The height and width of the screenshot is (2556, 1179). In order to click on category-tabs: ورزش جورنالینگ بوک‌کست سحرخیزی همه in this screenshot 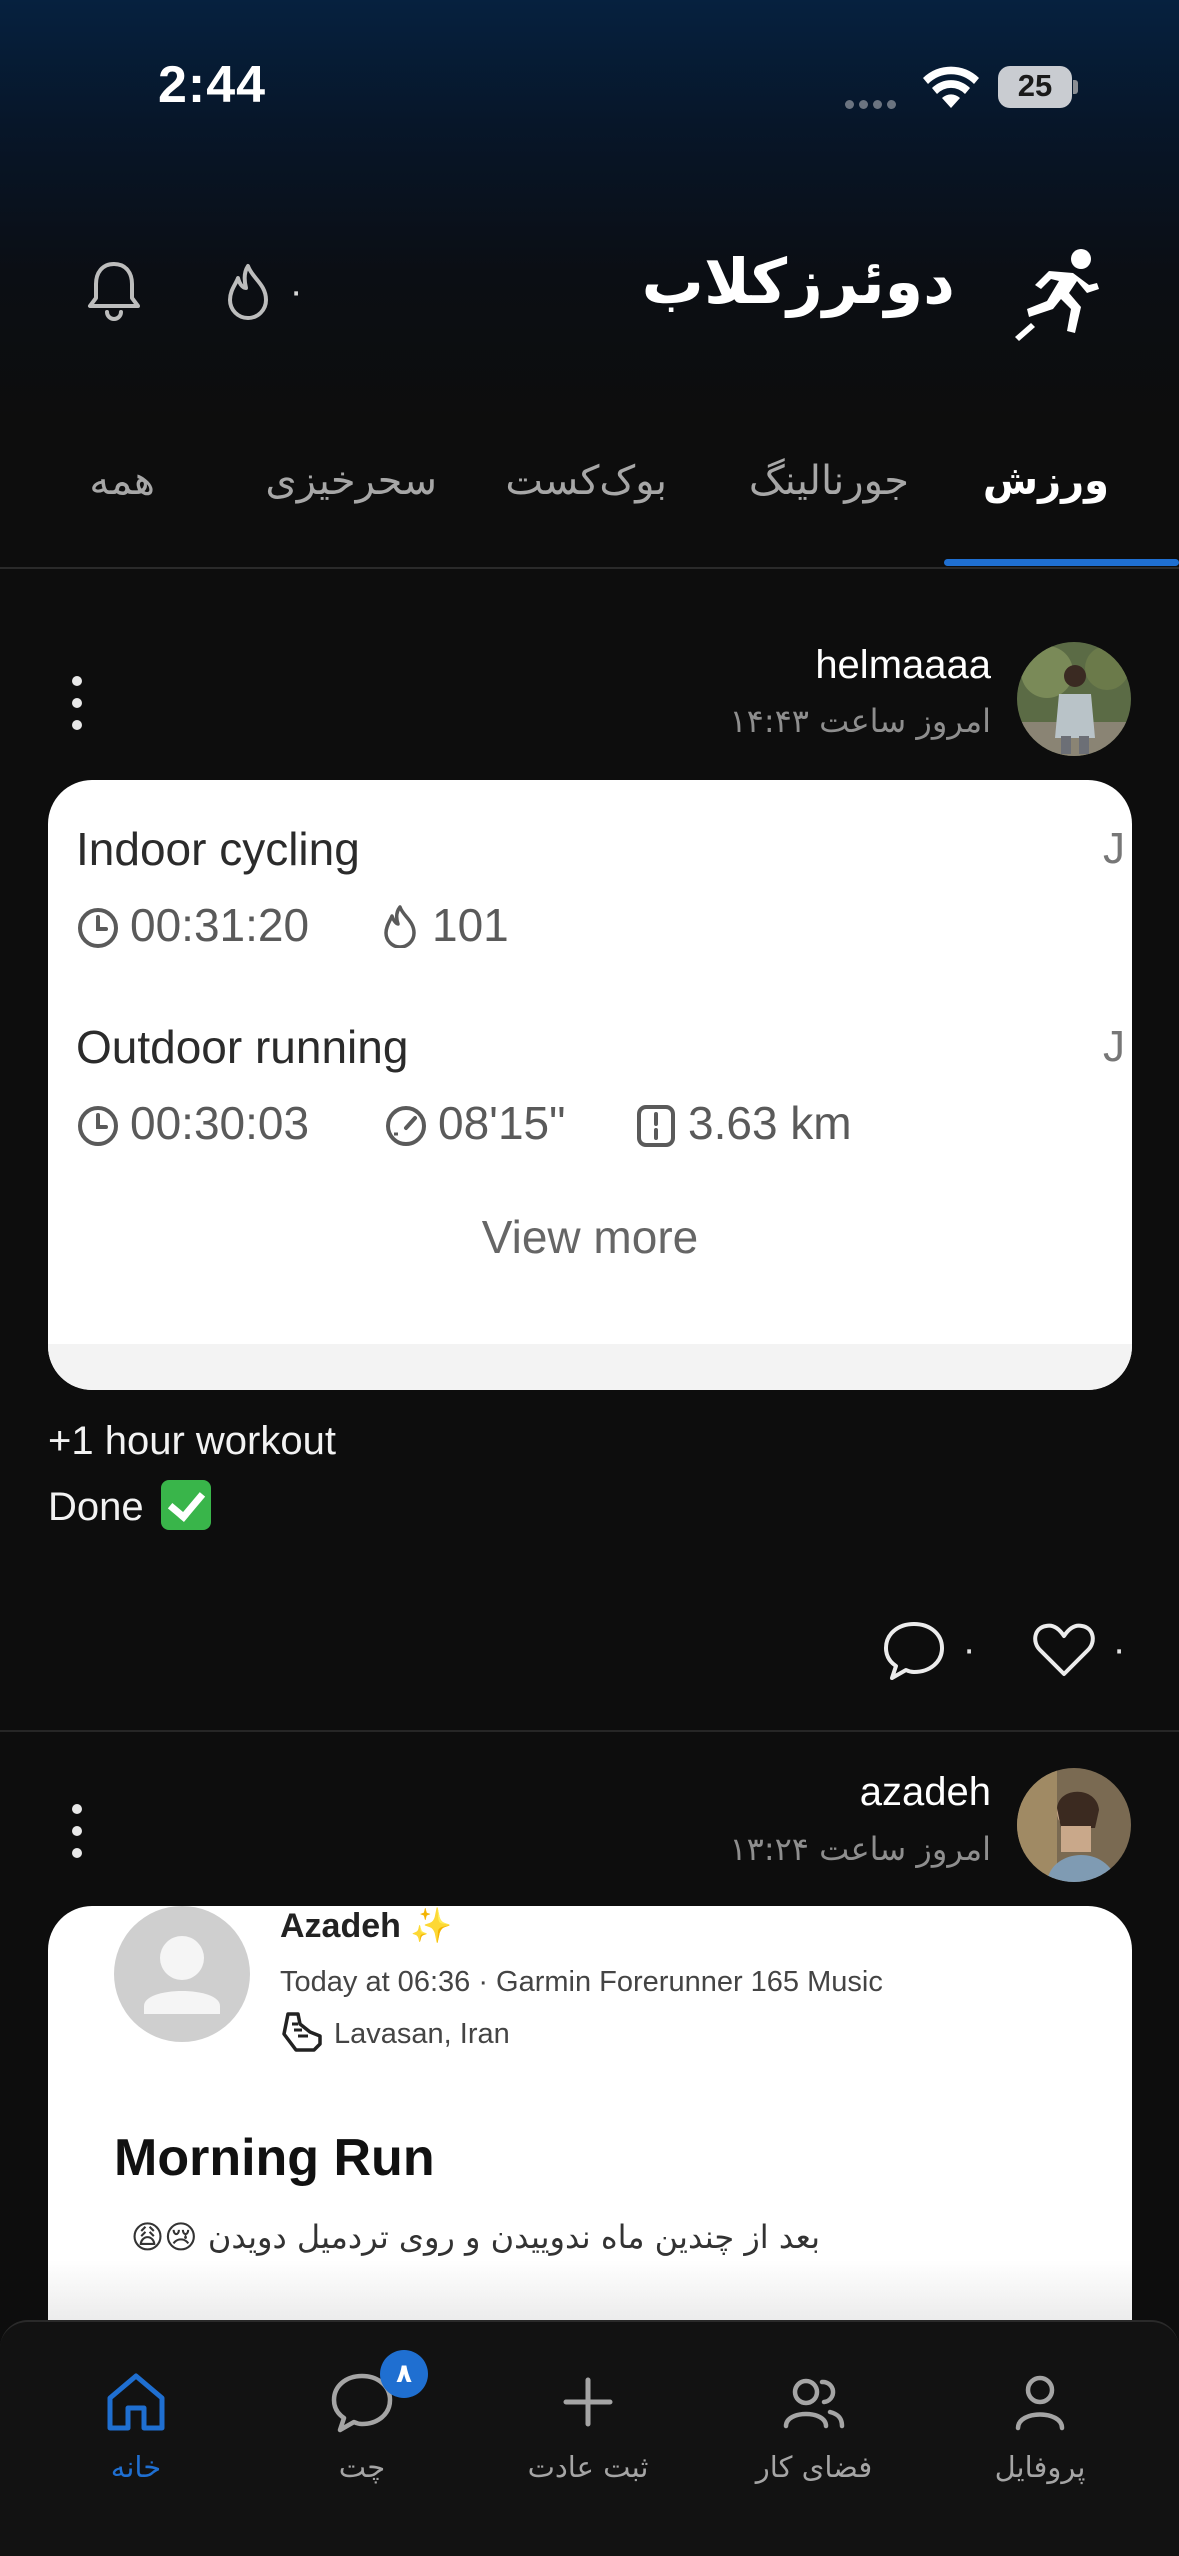, I will do `click(589, 500)`.